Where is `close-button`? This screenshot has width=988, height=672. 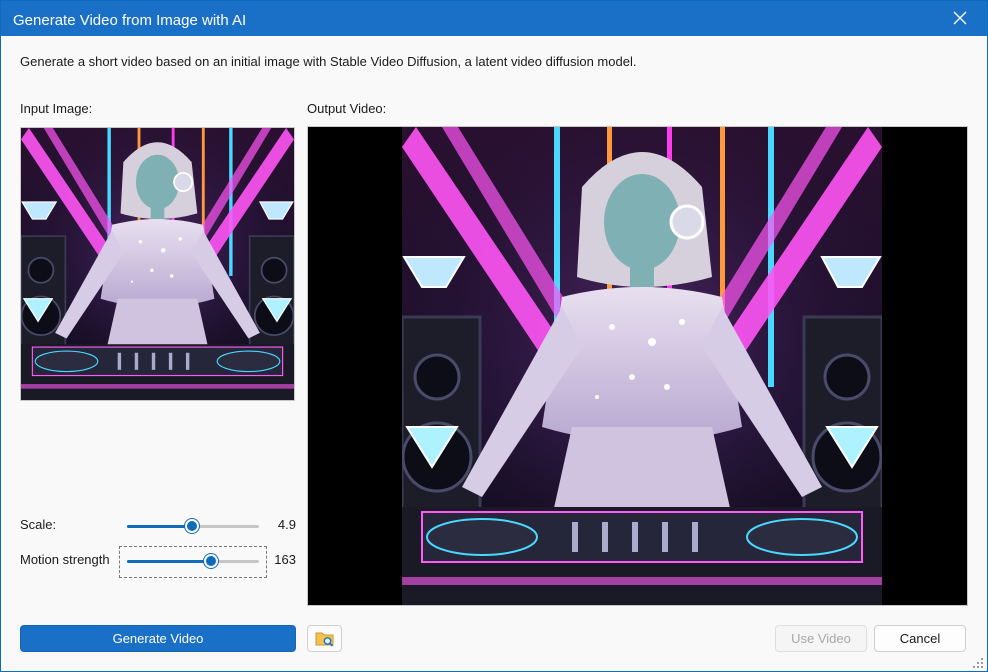
close-button is located at coordinates (960, 18).